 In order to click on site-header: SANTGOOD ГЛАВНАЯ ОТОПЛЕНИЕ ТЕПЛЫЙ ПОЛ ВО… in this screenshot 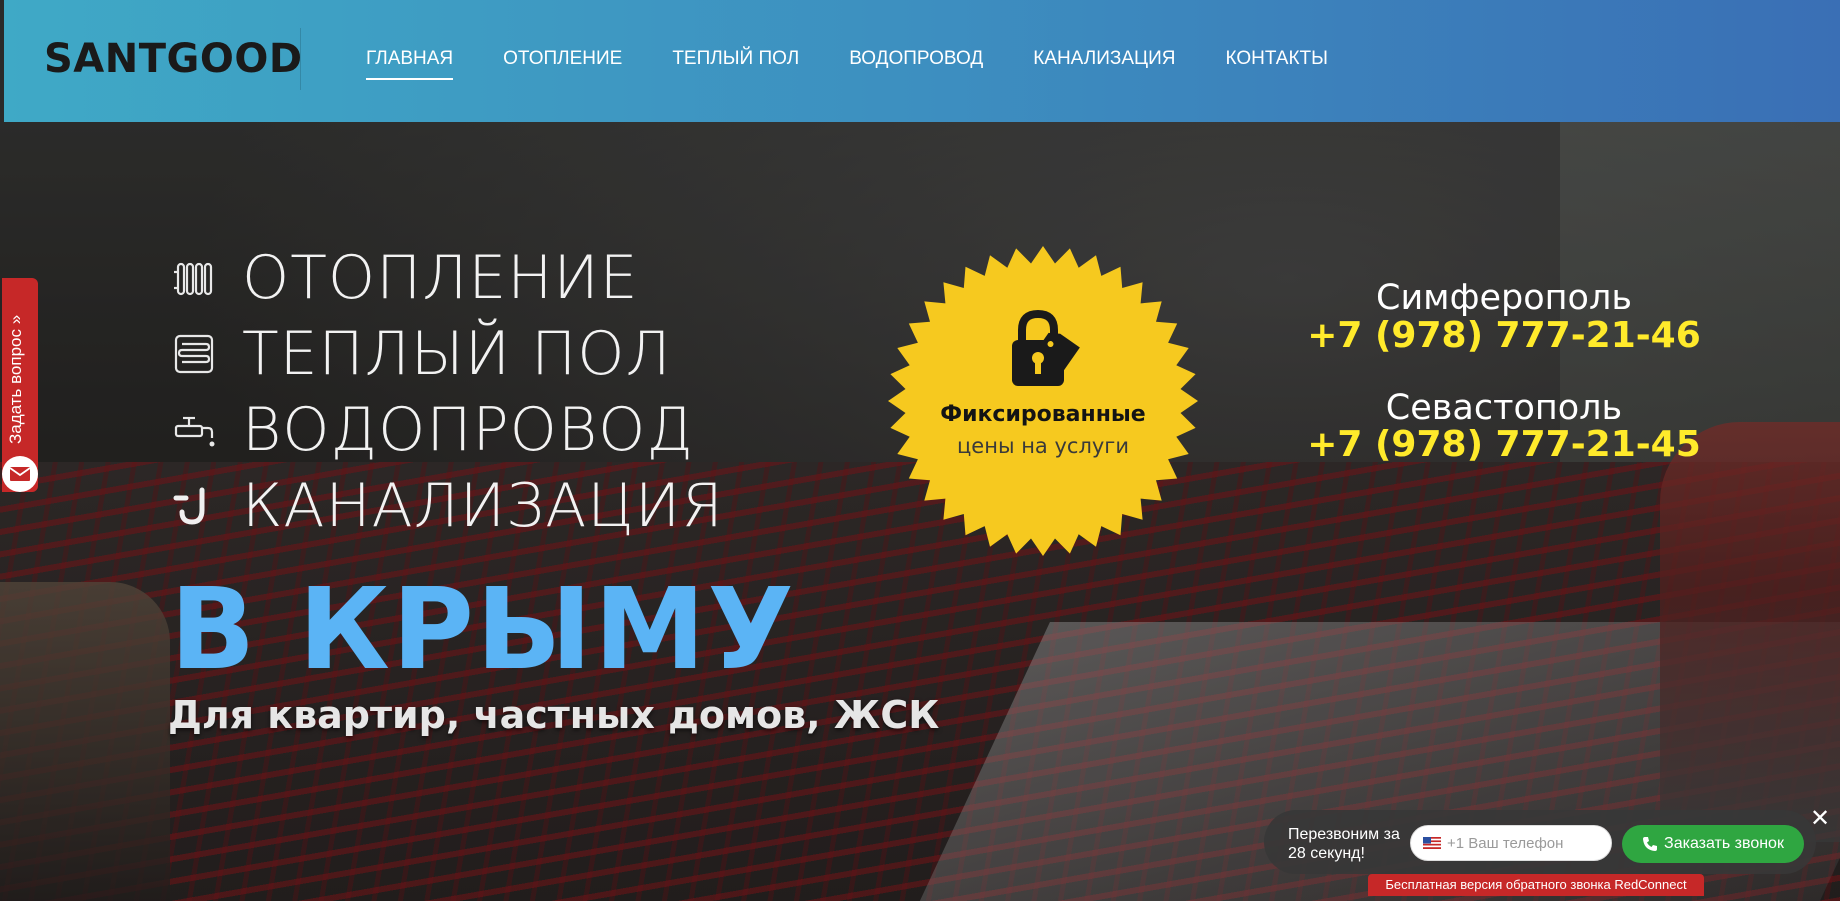, I will do `click(920, 61)`.